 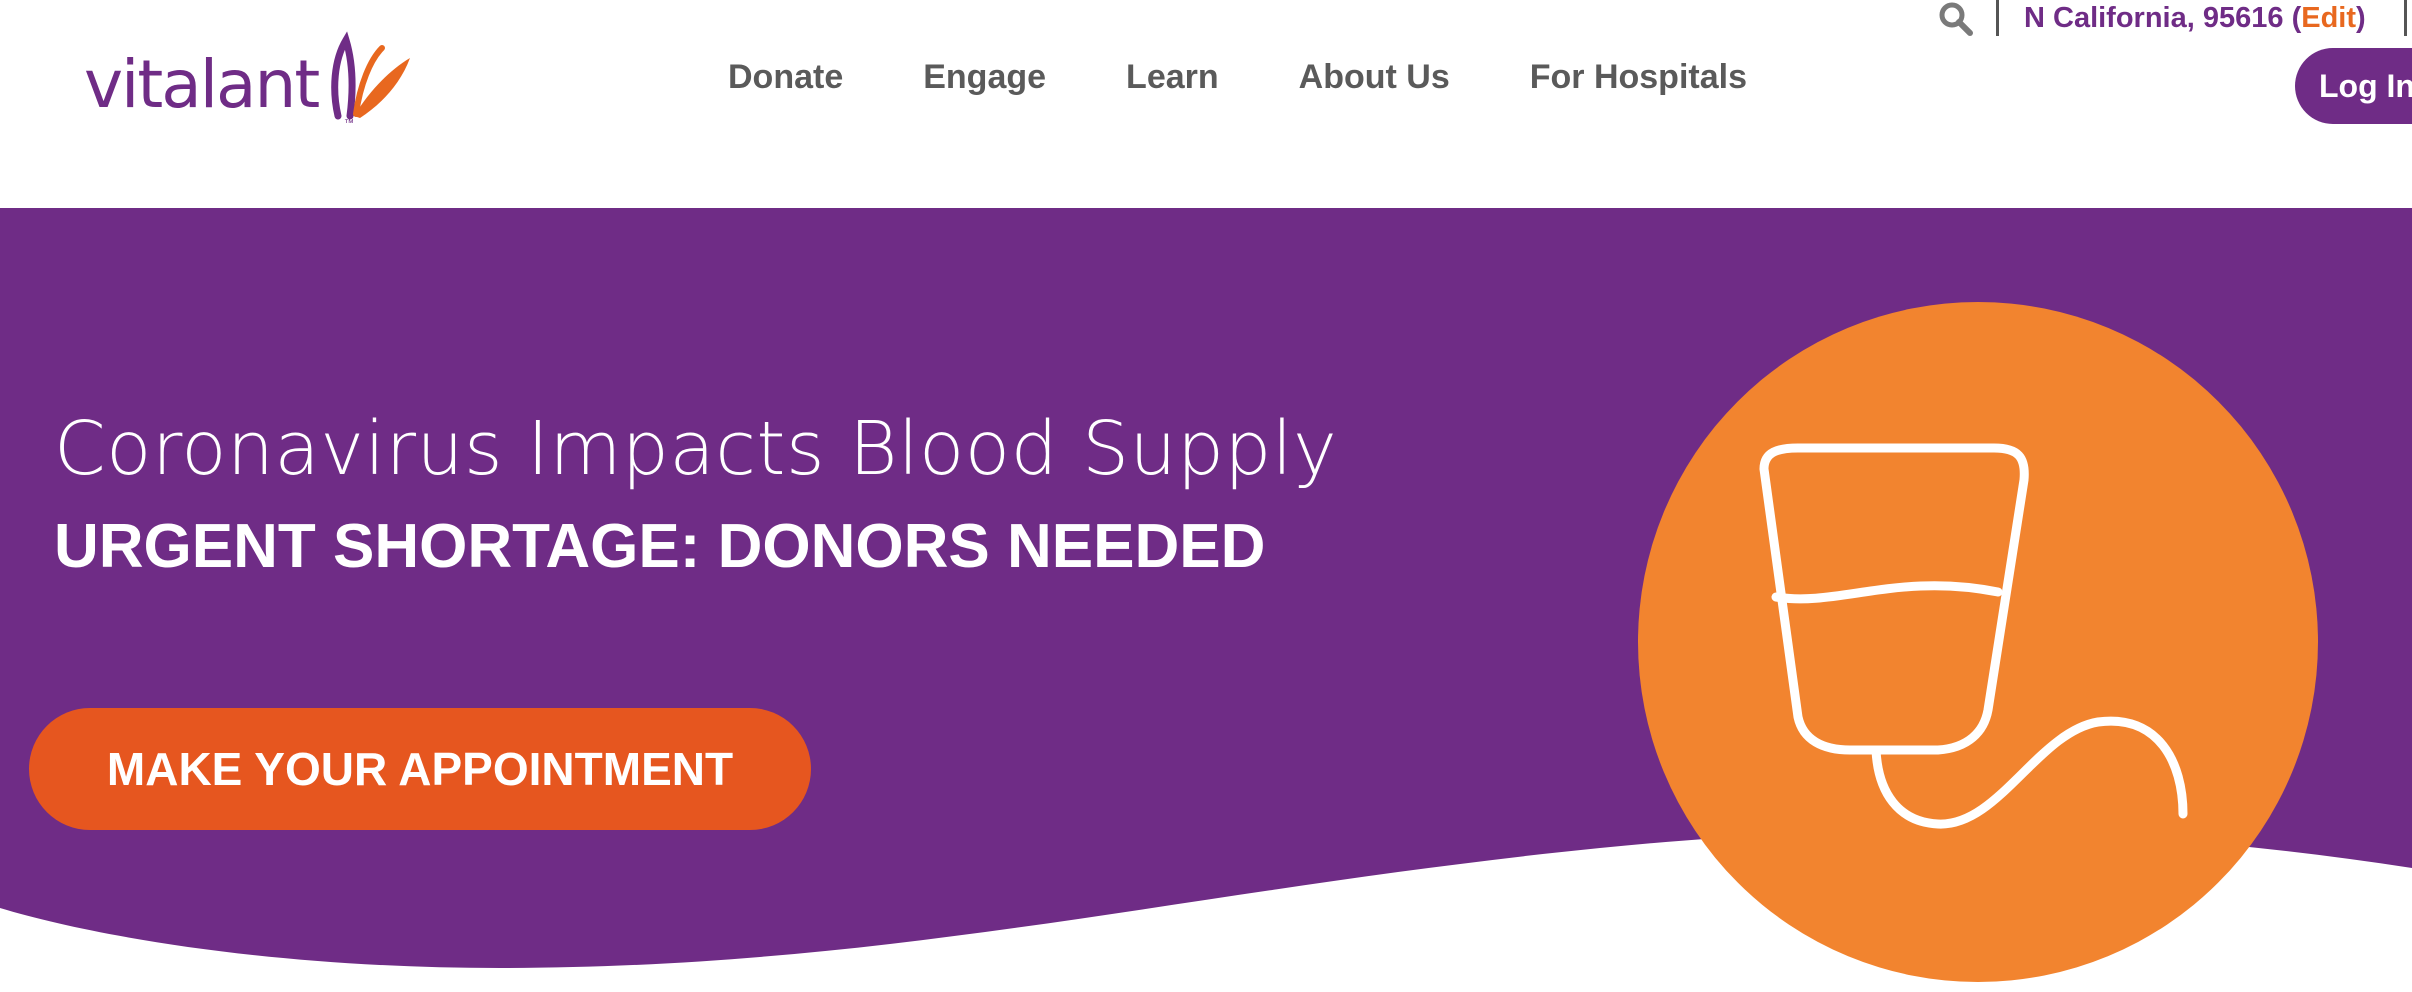 What do you see at coordinates (984, 77) in the screenshot?
I see `nav-item-engage: Engage` at bounding box center [984, 77].